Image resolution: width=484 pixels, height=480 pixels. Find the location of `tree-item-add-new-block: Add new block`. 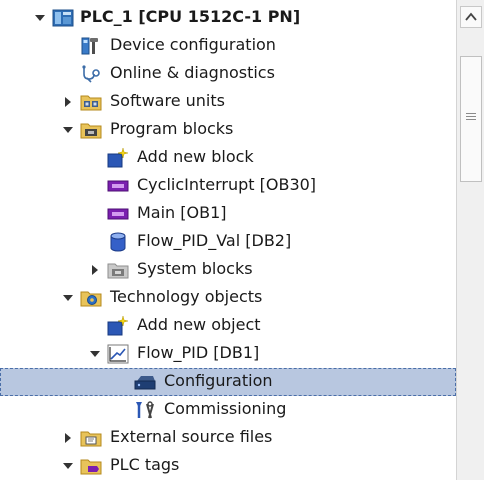

tree-item-add-new-block: Add new block is located at coordinates (228, 158).